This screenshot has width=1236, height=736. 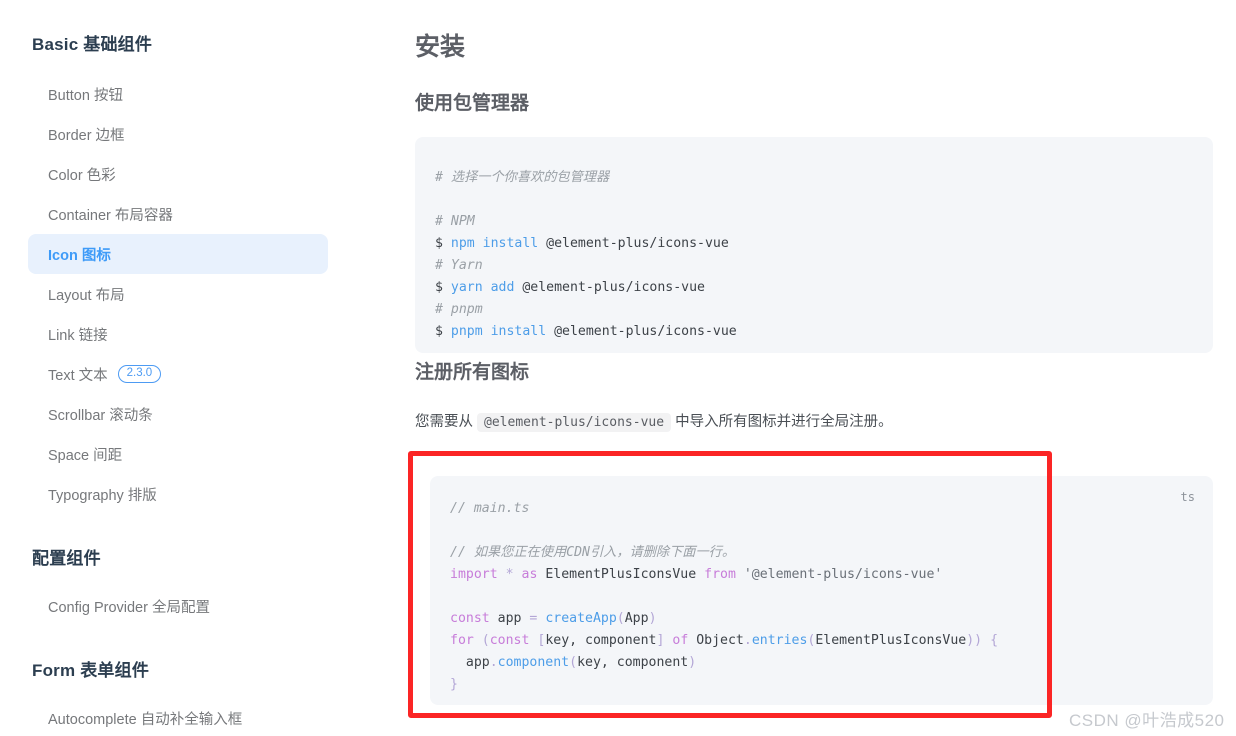 What do you see at coordinates (814, 310) in the screenshot?
I see `code-line: # pnpm` at bounding box center [814, 310].